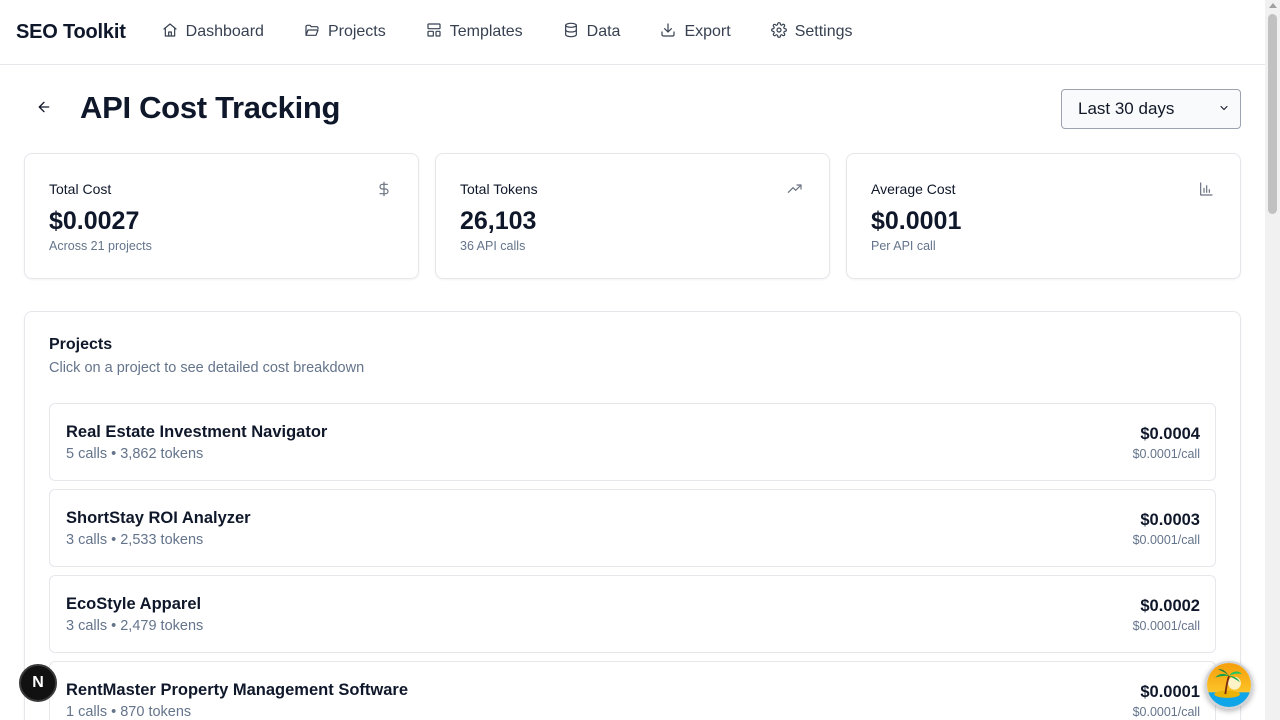 This screenshot has width=1280, height=720. I want to click on bar-chart-icon, so click(1206, 189).